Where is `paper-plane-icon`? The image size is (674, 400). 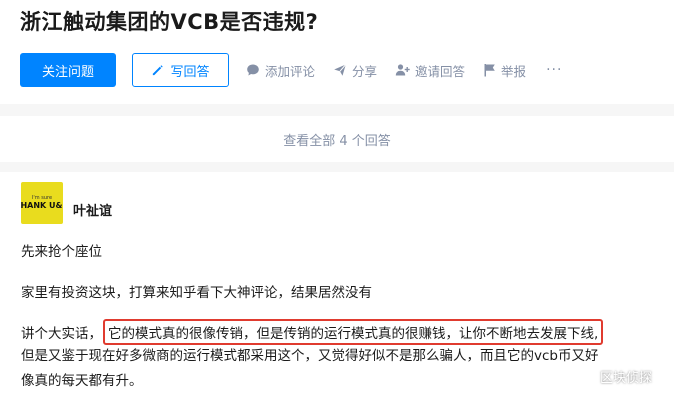 paper-plane-icon is located at coordinates (340, 70).